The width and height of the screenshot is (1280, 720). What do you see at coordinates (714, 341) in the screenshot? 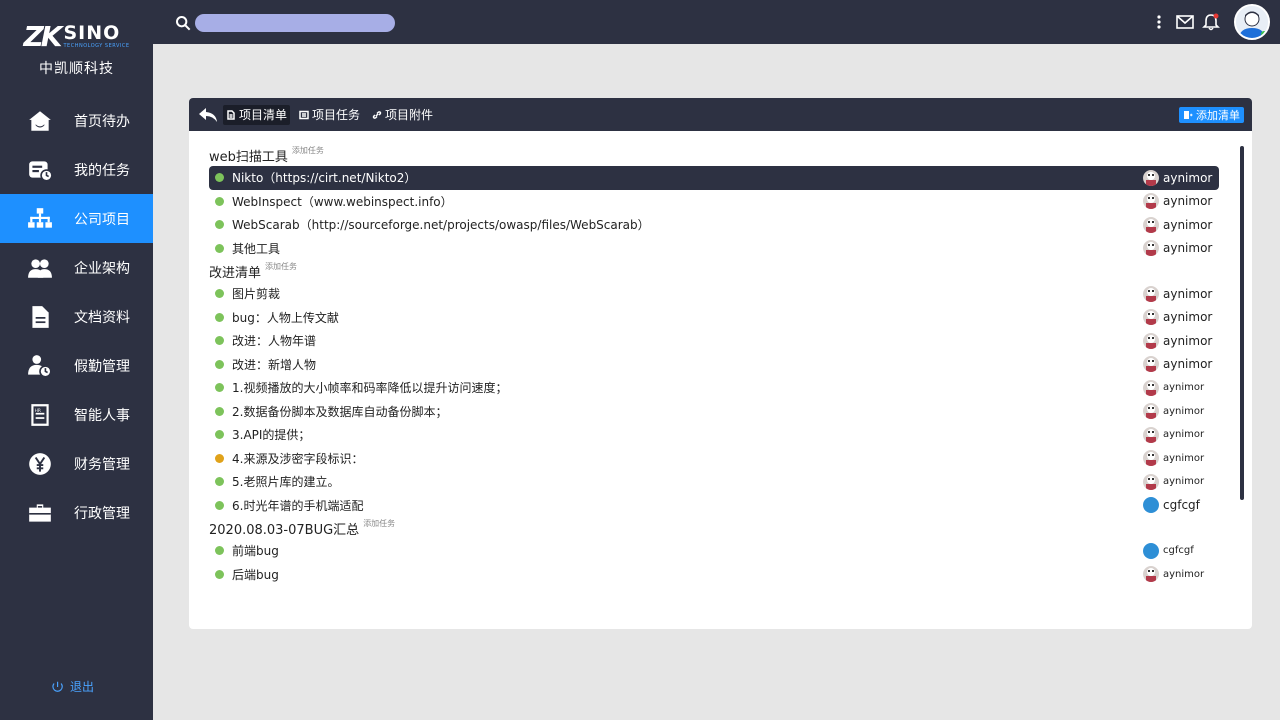
I see `task-row: 改进：人物年谱 aynimor` at bounding box center [714, 341].